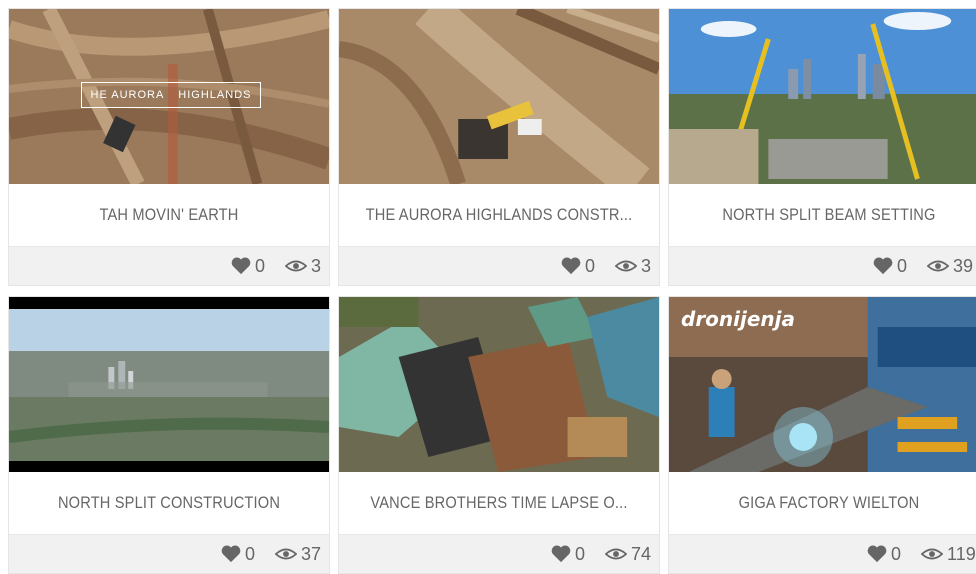 The height and width of the screenshot is (574, 976). Describe the element at coordinates (168, 503) in the screenshot. I see `video-title: NORTH SPLIT CONSTRUCTION` at that location.